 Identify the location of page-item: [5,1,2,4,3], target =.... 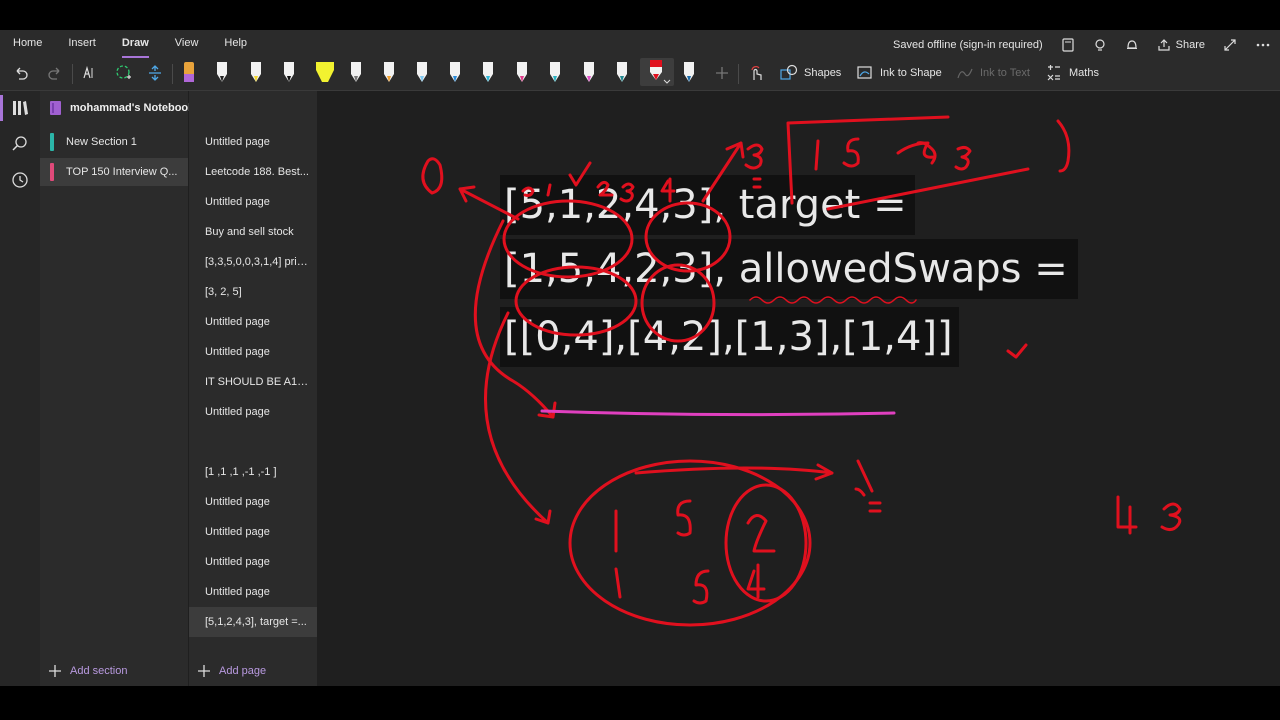
(253, 622).